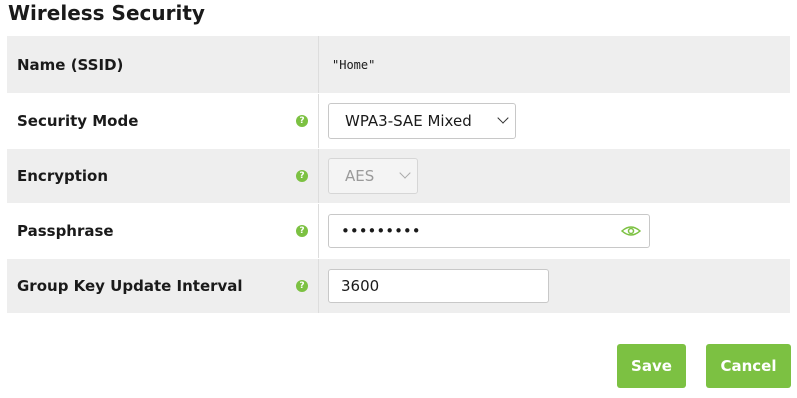 The height and width of the screenshot is (398, 797). Describe the element at coordinates (554, 121) in the screenshot. I see `security-mode-value-cell: WPA3-SAE Mixed` at that location.